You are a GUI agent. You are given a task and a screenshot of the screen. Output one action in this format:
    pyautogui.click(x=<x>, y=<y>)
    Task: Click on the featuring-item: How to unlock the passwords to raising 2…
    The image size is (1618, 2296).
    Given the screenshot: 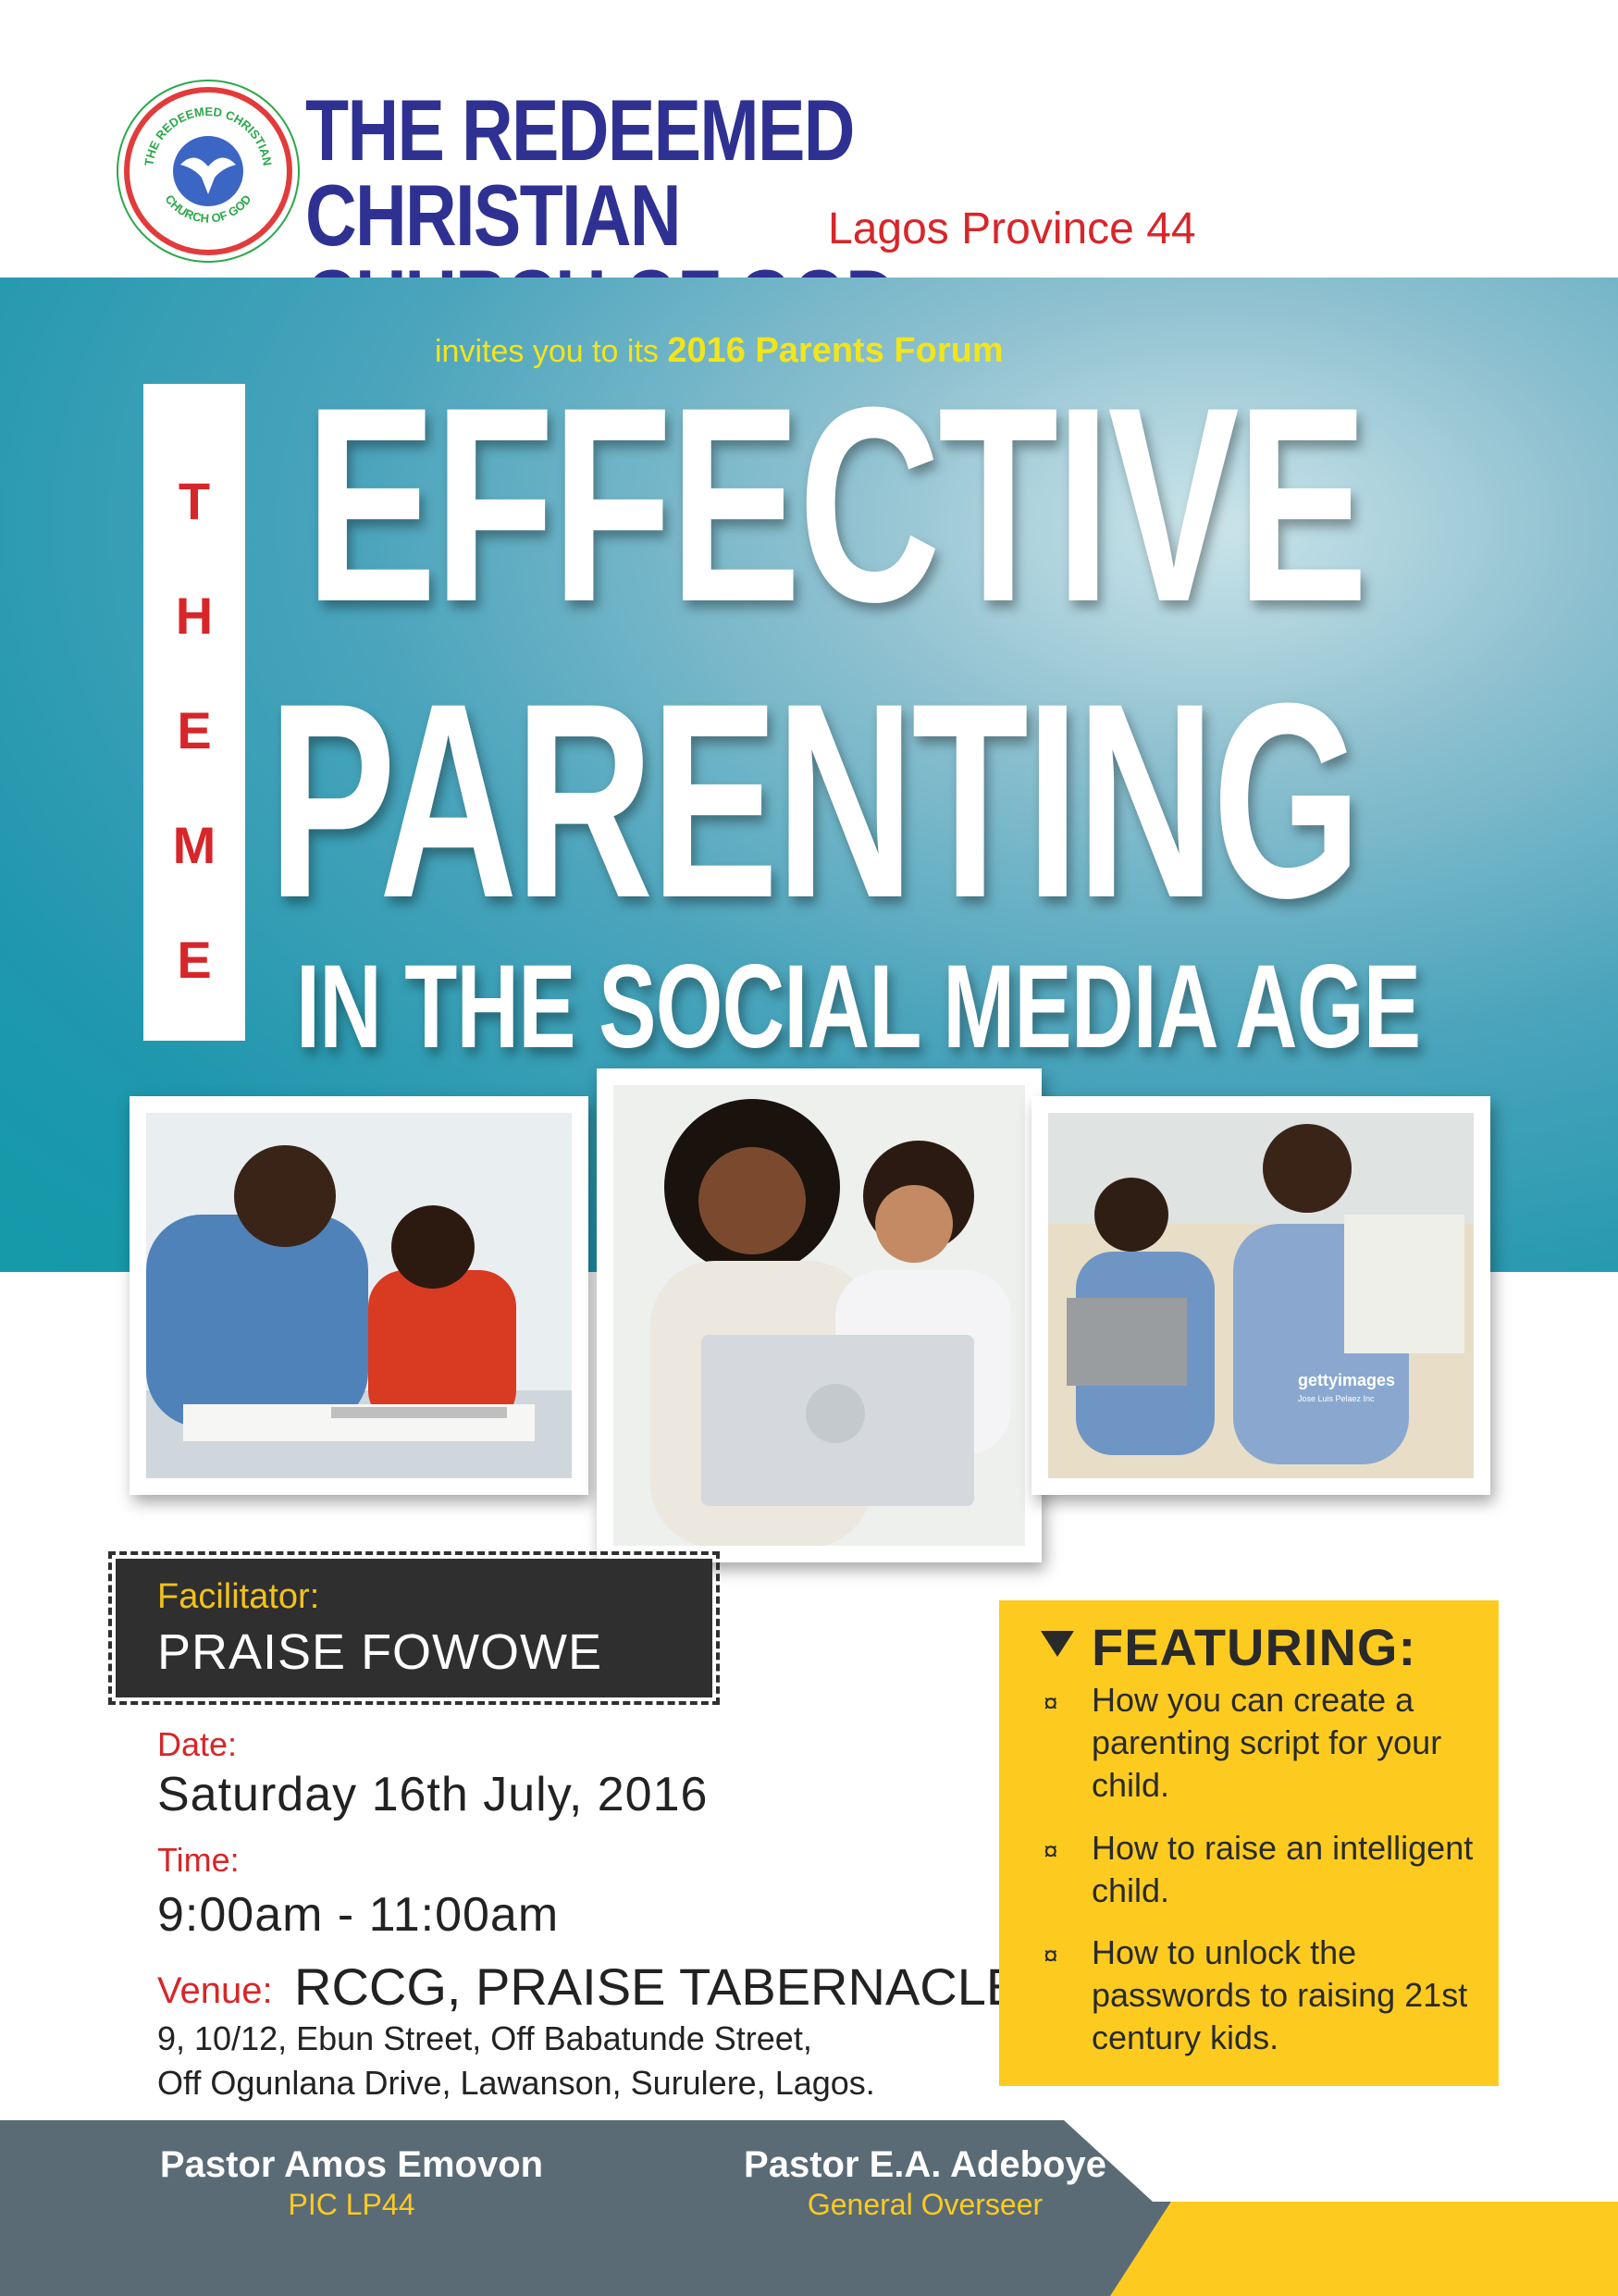 What is the action you would take?
    pyautogui.click(x=1280, y=1994)
    